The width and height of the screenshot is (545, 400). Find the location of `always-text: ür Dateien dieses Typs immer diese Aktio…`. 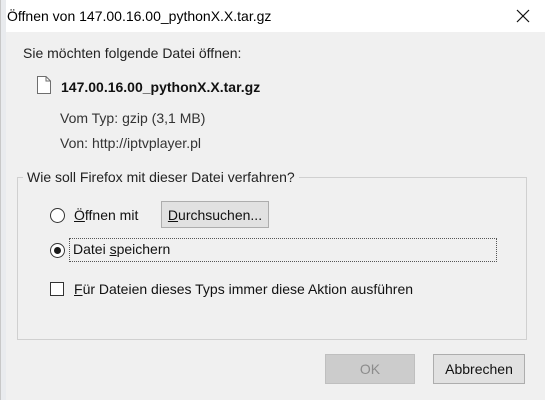

always-text: ür Dateien dieses Typs immer diese Aktio… is located at coordinates (248, 289).